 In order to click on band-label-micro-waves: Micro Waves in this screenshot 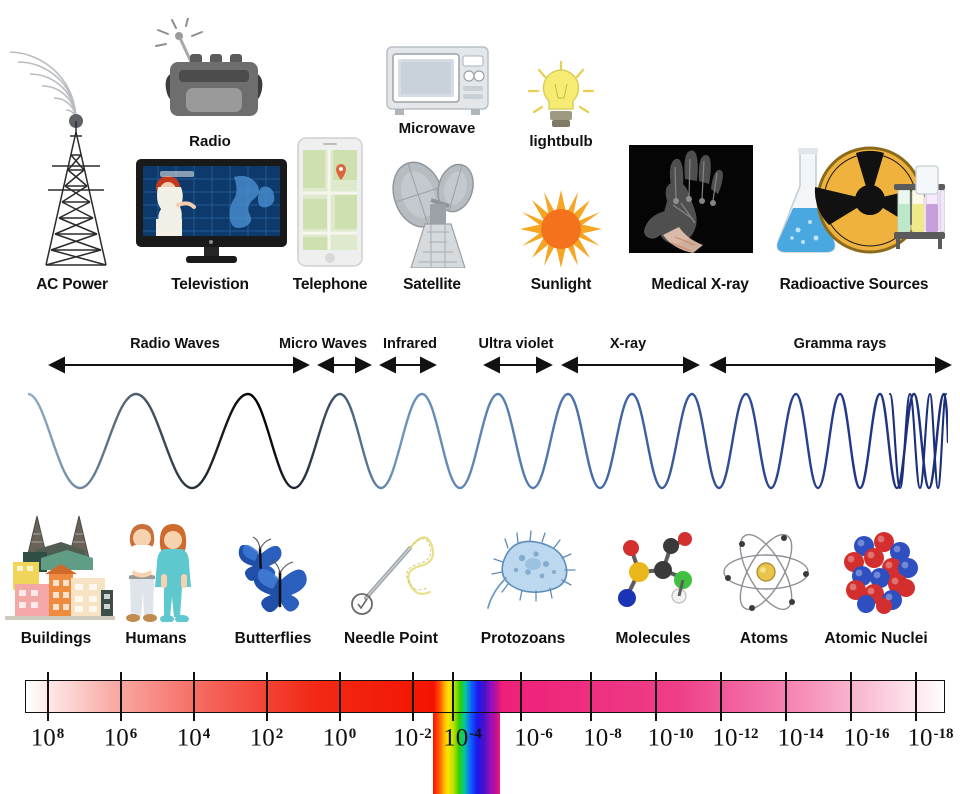, I will do `click(323, 344)`.